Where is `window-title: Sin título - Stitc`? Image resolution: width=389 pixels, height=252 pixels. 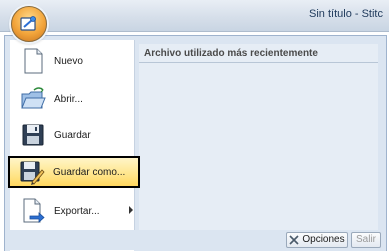 window-title: Sin título - Stitc is located at coordinates (346, 14).